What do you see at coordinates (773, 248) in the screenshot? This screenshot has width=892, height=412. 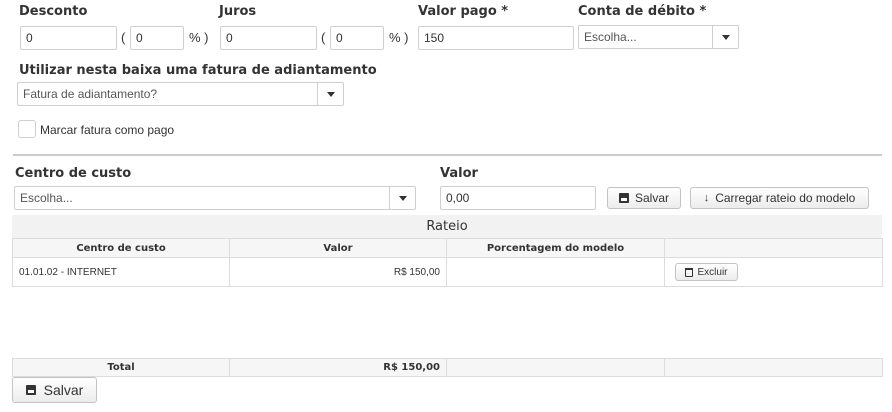 I see `header-actions` at bounding box center [773, 248].